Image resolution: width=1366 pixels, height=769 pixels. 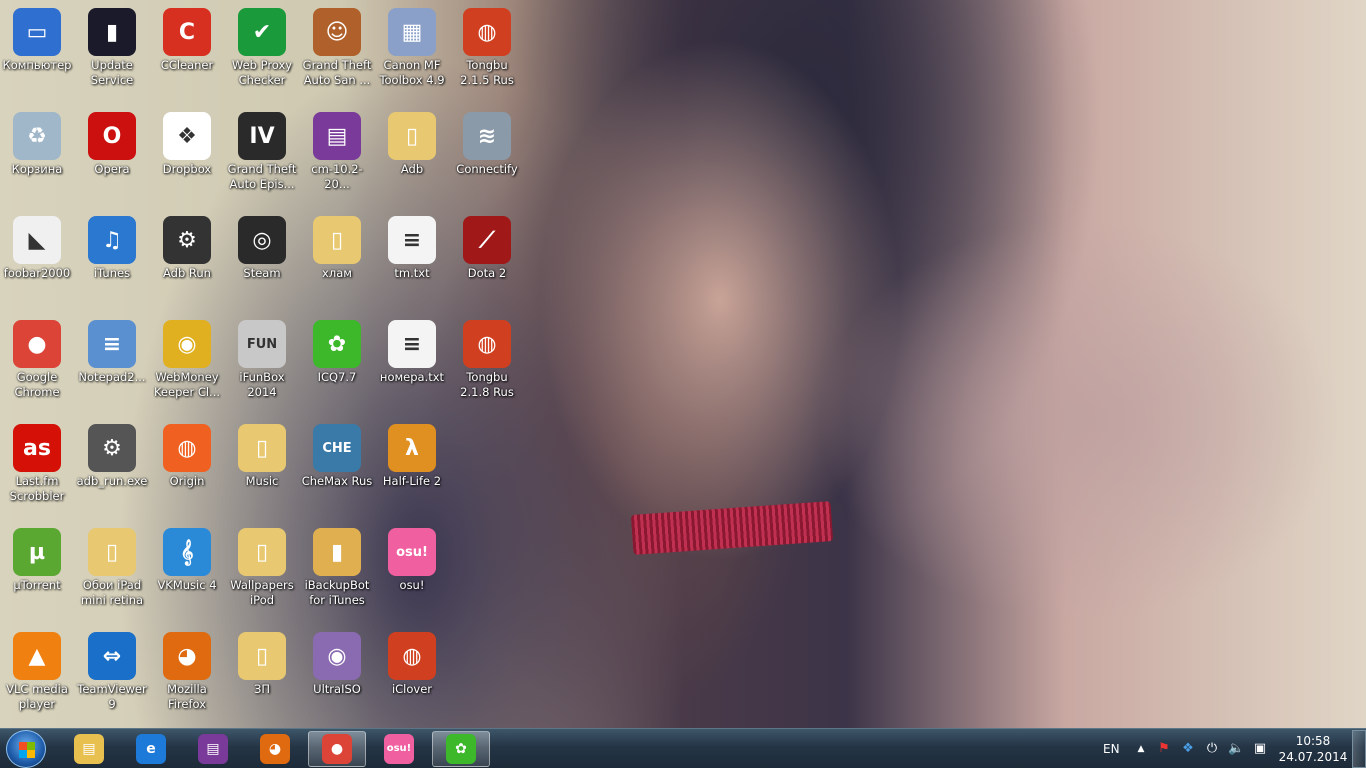 What do you see at coordinates (1236, 749) in the screenshot?
I see `volume-icon: 🔈` at bounding box center [1236, 749].